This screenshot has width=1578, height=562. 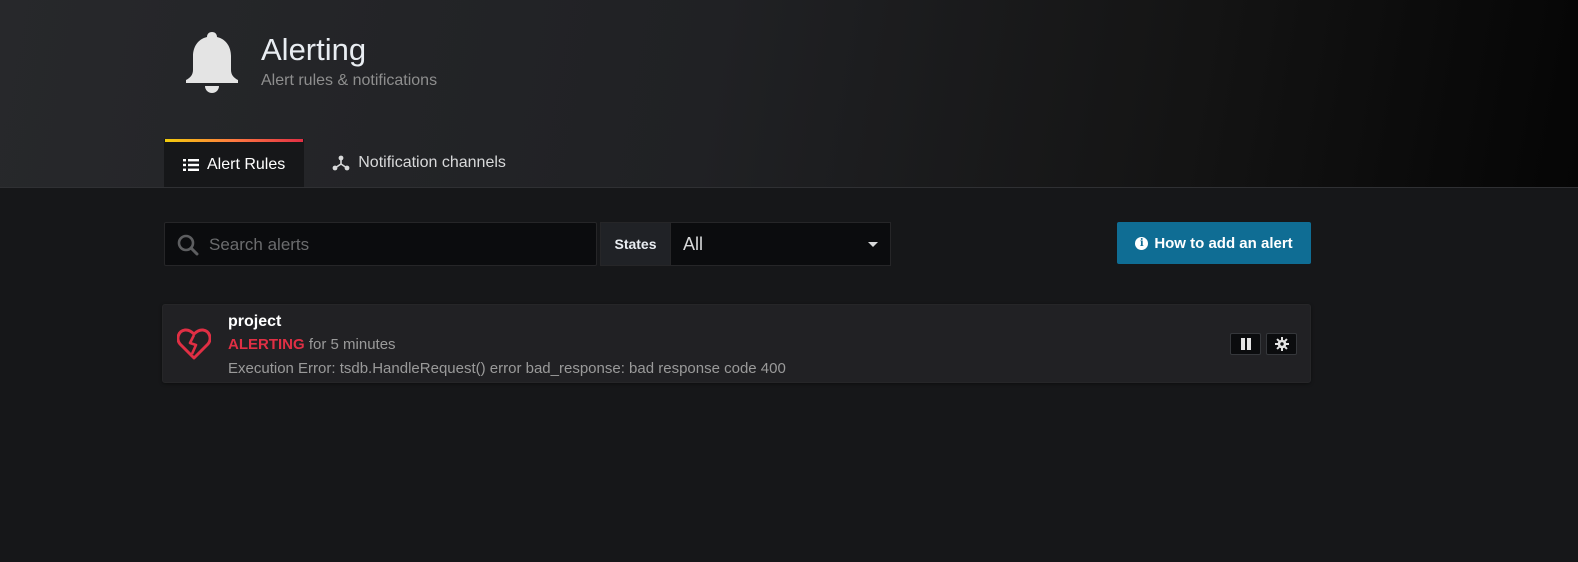 What do you see at coordinates (780, 244) in the screenshot?
I see `states-dropdown: All` at bounding box center [780, 244].